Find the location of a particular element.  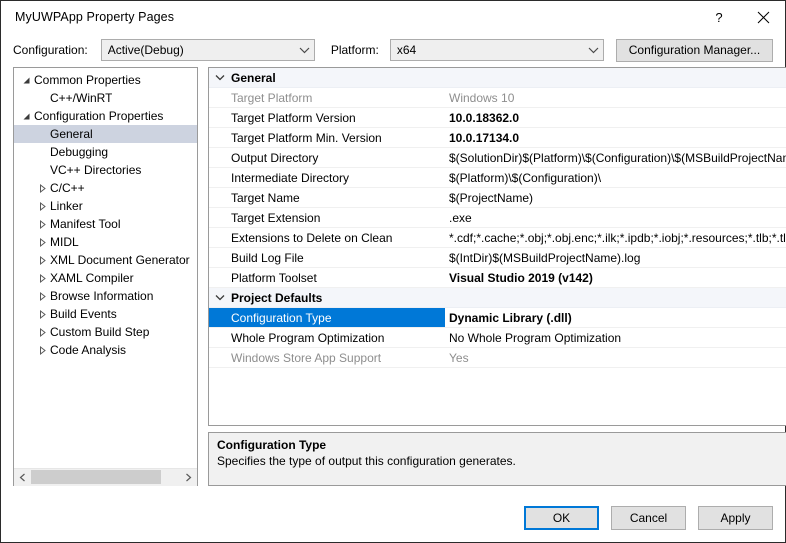

platform-dropdown: x64 is located at coordinates (496, 50).